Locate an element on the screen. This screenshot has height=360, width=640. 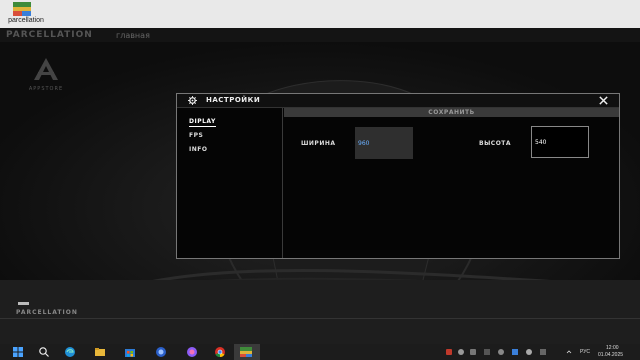
width-label: ШИРИНА is located at coordinates (318, 143).